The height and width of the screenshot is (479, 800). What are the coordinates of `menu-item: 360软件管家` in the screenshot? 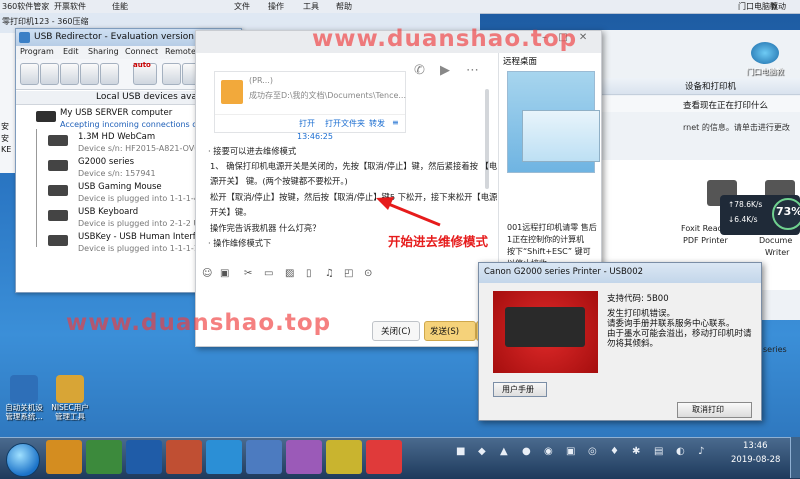 It's located at (25, 6).